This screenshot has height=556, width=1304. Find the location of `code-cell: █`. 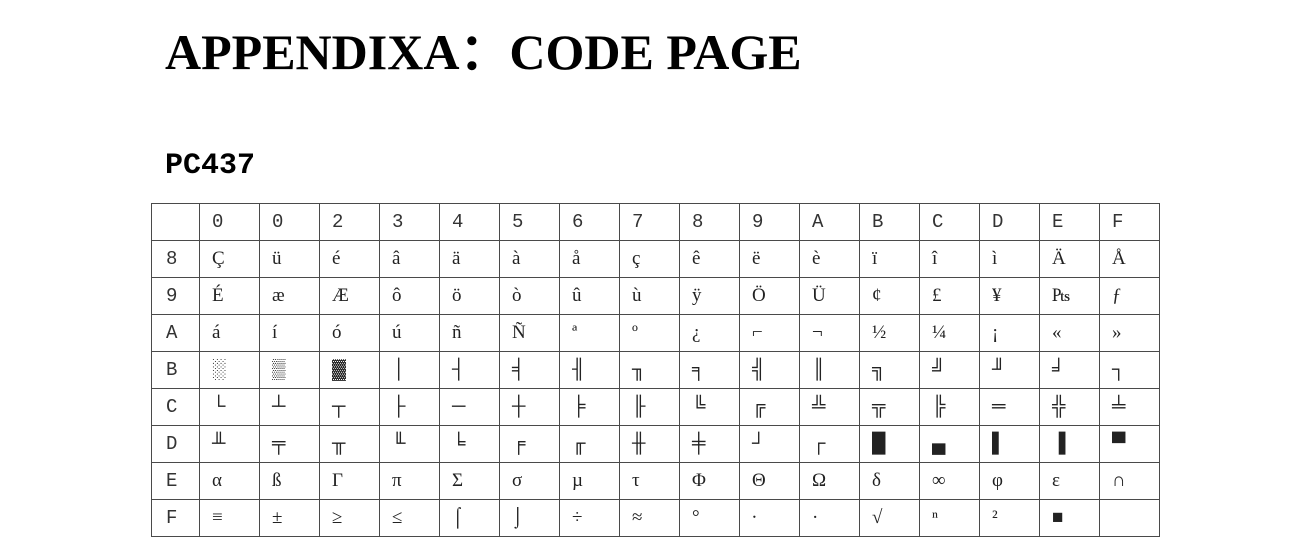

code-cell: █ is located at coordinates (889, 444).